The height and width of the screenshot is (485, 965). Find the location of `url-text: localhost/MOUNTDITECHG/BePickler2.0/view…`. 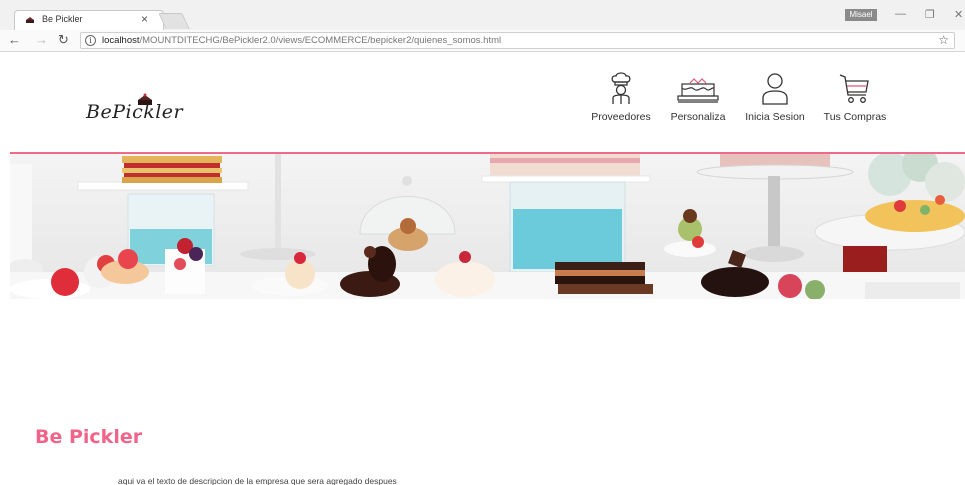

url-text: localhost/MOUNTDITECHG/BePickler2.0/view… is located at coordinates (301, 40).